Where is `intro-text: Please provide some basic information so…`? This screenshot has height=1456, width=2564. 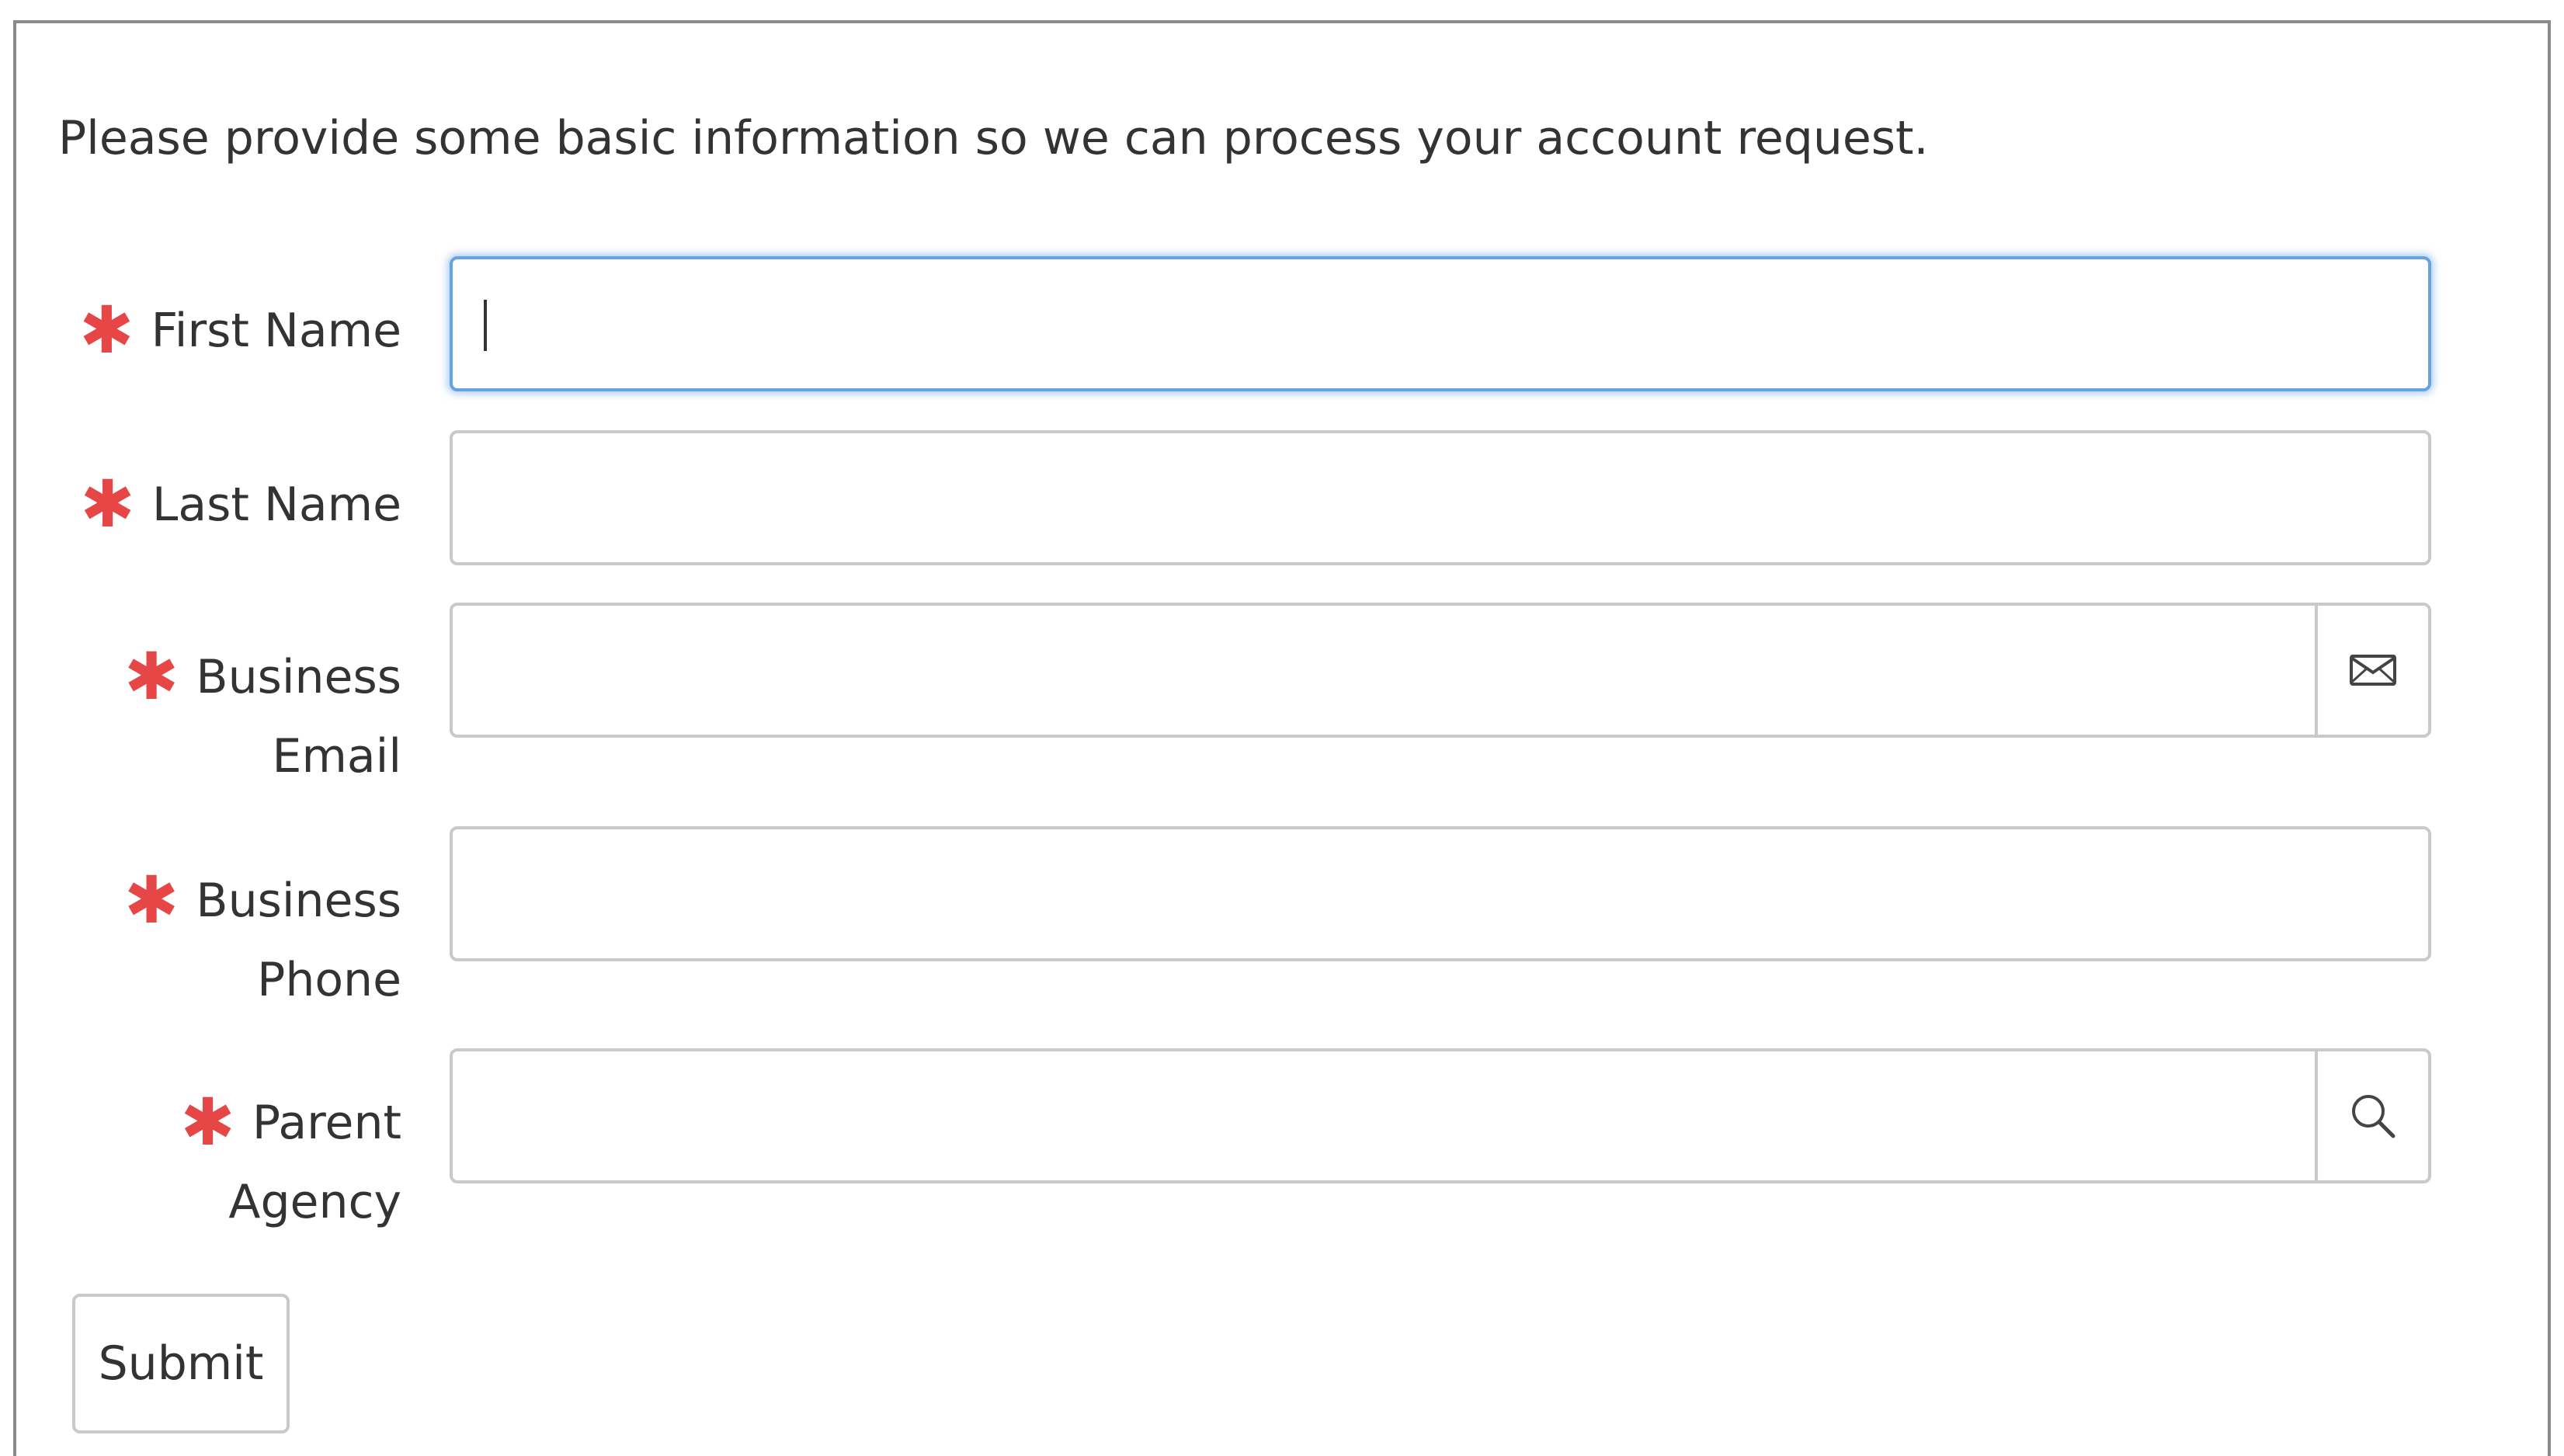 intro-text: Please provide some basic information so… is located at coordinates (994, 138).